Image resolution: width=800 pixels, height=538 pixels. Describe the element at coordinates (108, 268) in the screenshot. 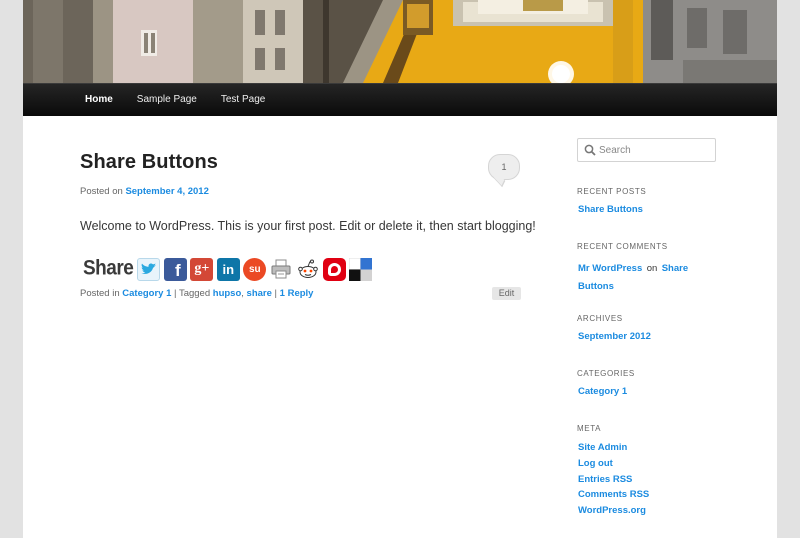

I see `share-label: Share` at that location.